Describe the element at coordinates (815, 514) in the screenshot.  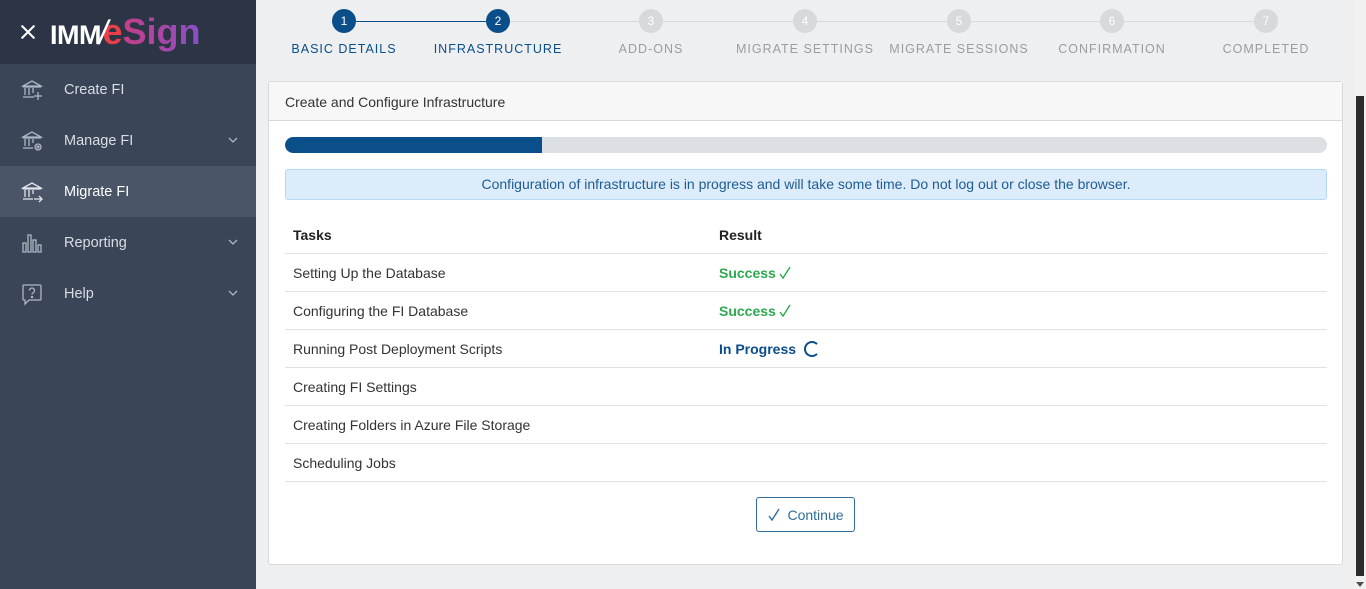
I see `continue-label: Continue` at that location.